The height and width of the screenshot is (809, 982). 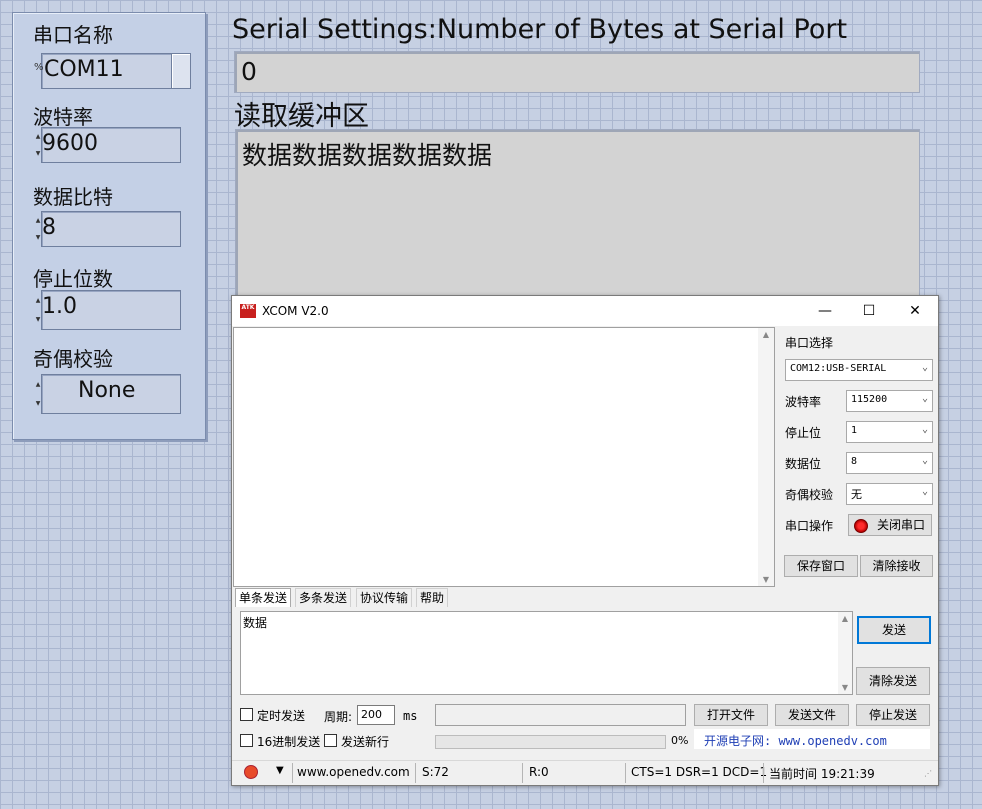 What do you see at coordinates (73, 359) in the screenshot?
I see `parity-label: 奇偶校验` at bounding box center [73, 359].